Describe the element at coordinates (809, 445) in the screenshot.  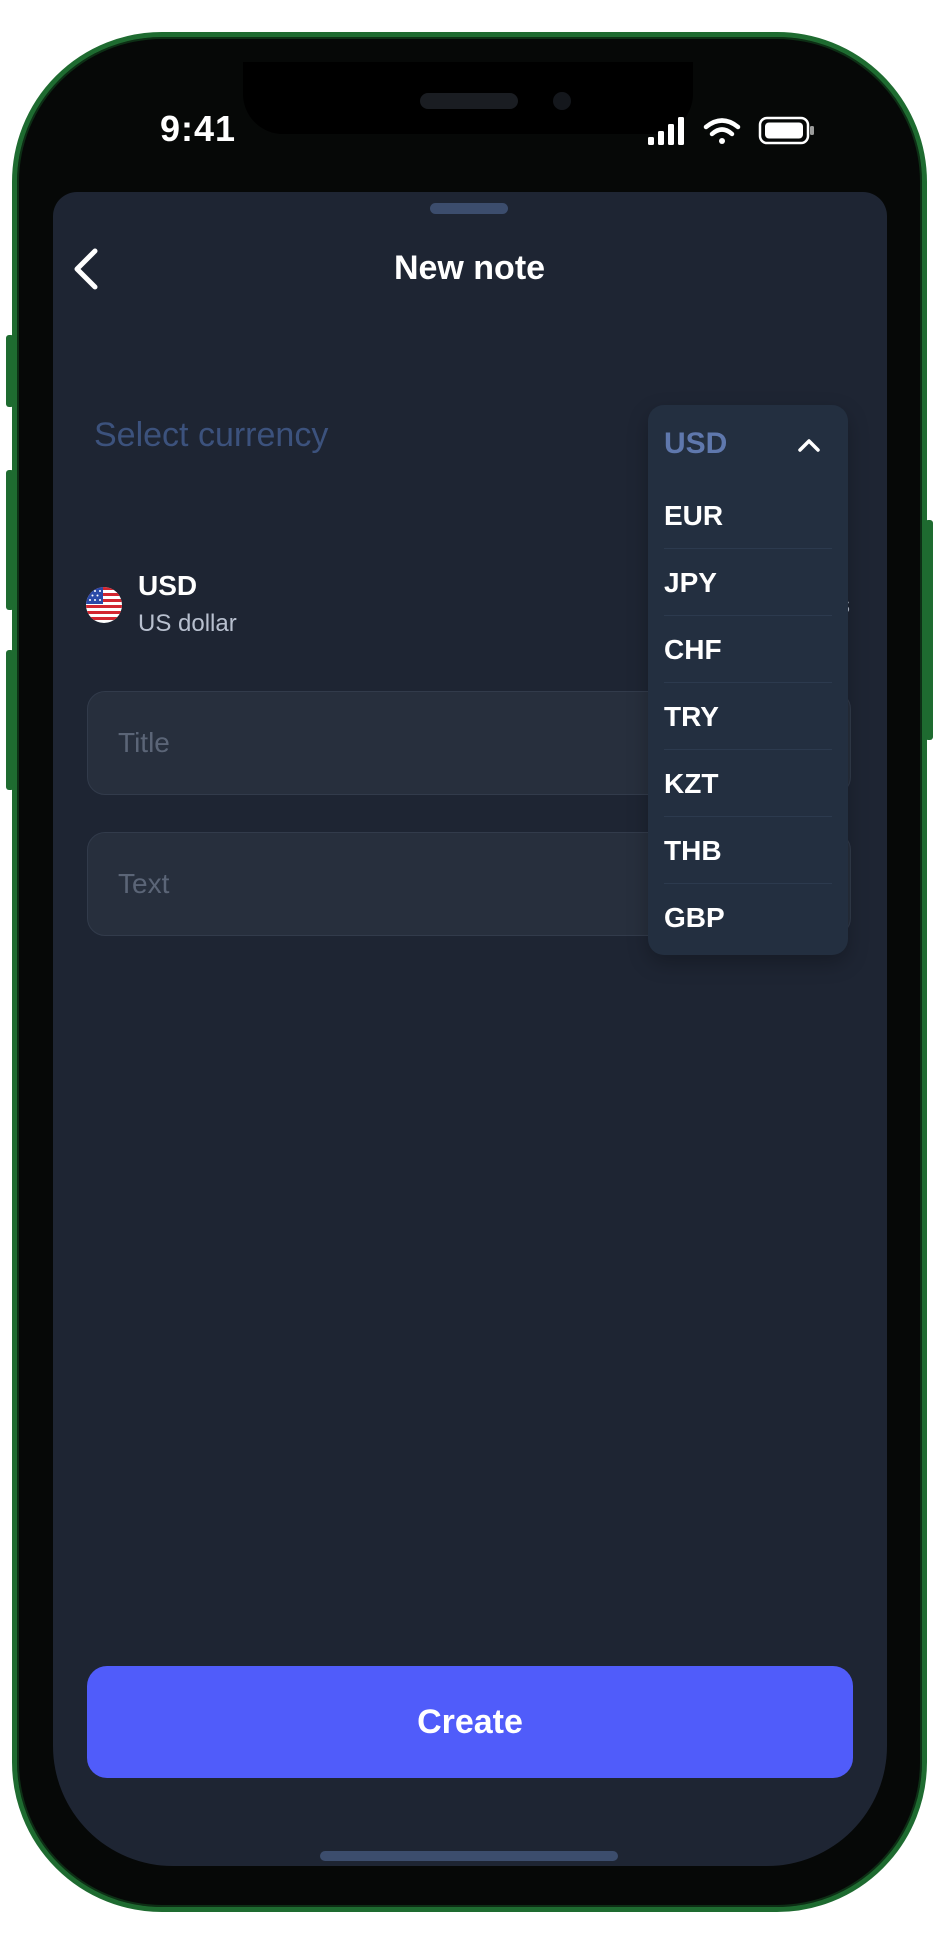
I see `chevron-up-icon` at that location.